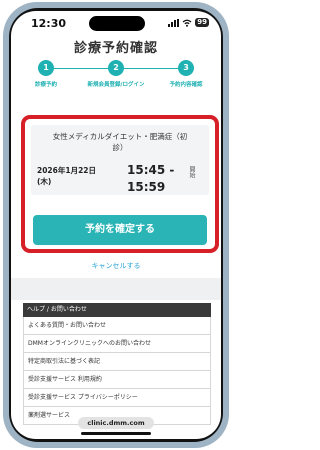  What do you see at coordinates (116, 423) in the screenshot?
I see `browser-url-bar: clinic.dmm.com` at bounding box center [116, 423].